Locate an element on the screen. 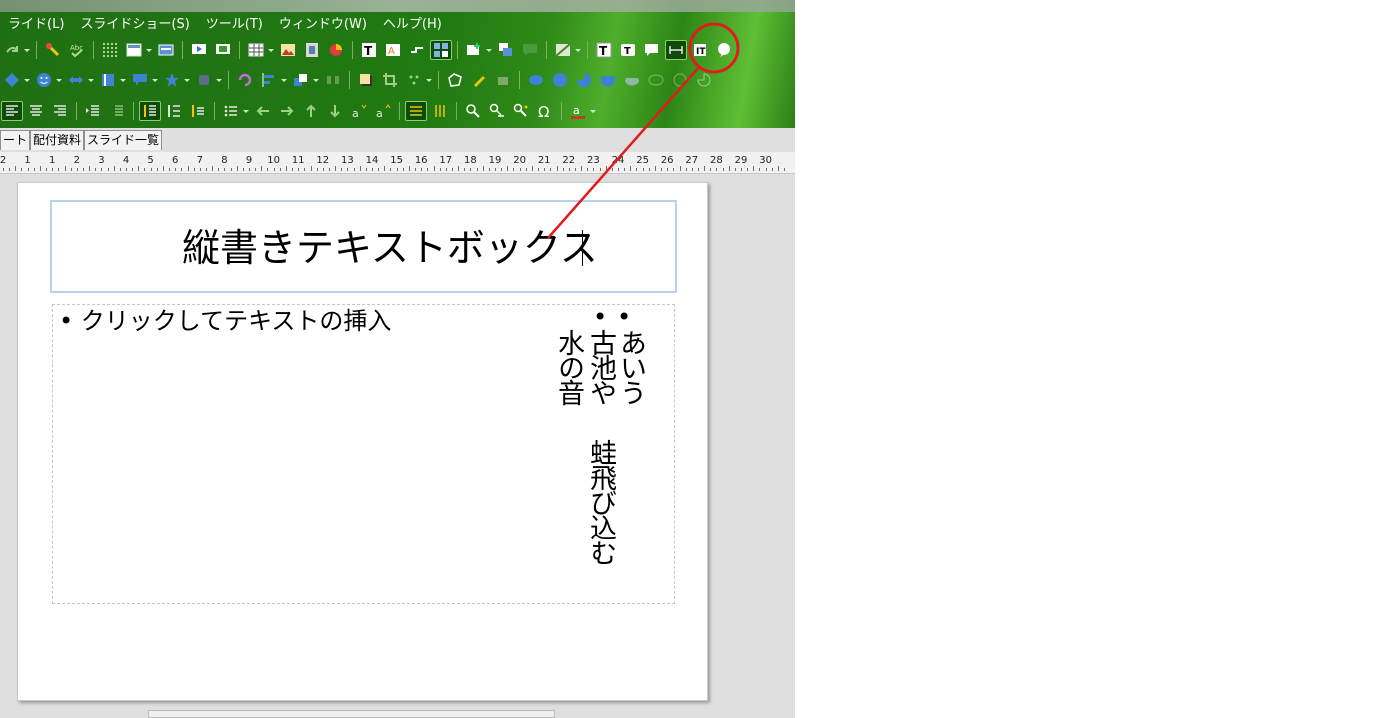  shadow-icon is located at coordinates (366, 80).